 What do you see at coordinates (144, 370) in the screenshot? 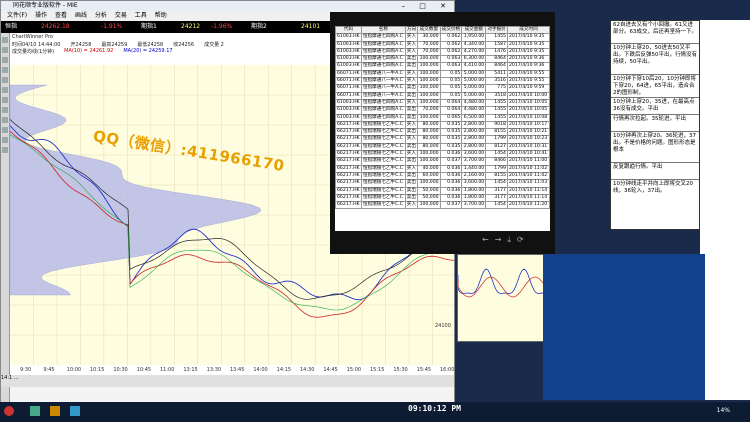
I see `time-tick: 10:45` at bounding box center [144, 370].